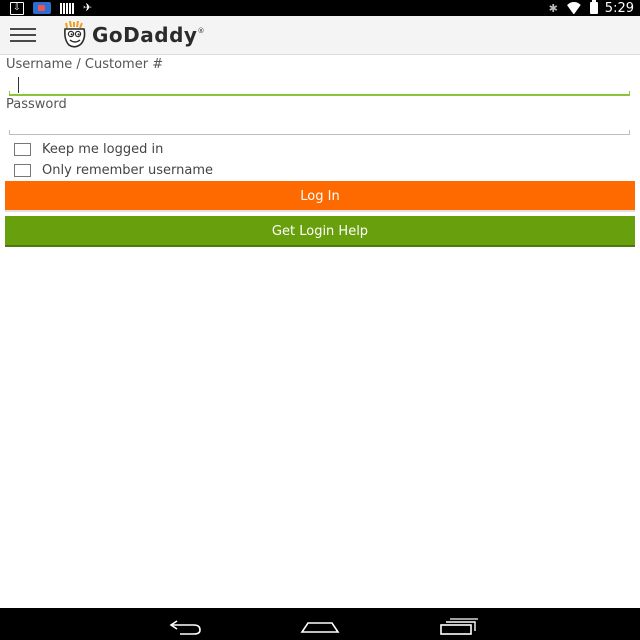 Image resolution: width=640 pixels, height=640 pixels. I want to click on navigation-bar, so click(320, 624).